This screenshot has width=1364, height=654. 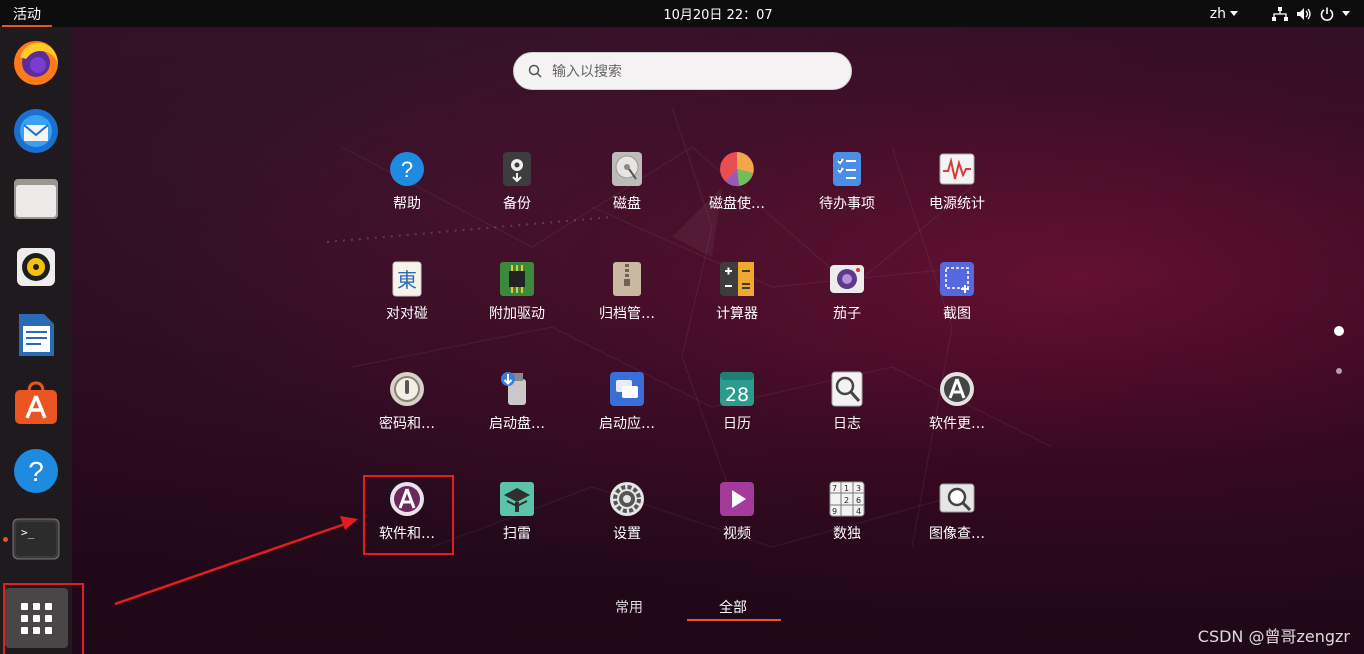 What do you see at coordinates (1273, 636) in the screenshot?
I see `watermark: CSDN @曾哥zengzr` at bounding box center [1273, 636].